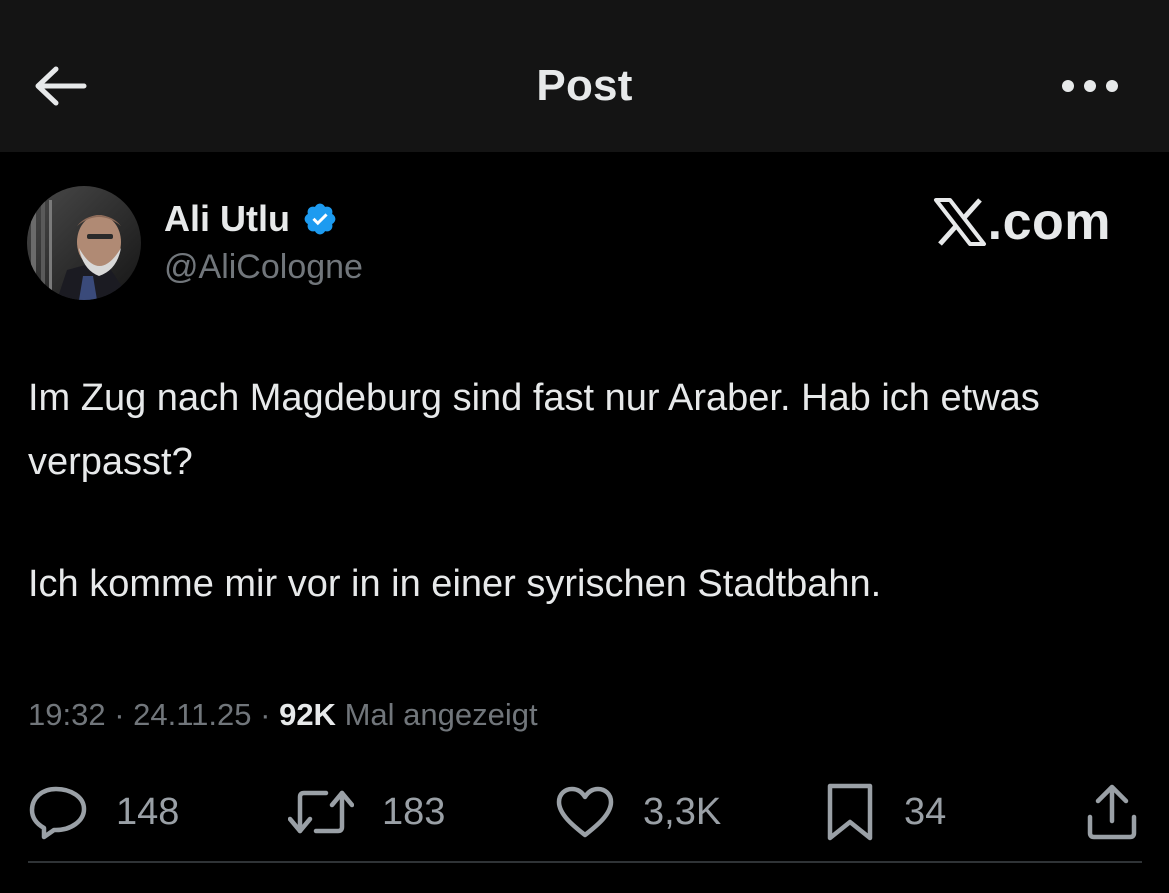 This screenshot has width=1169, height=893. Describe the element at coordinates (1049, 222) in the screenshot. I see `watermark-text: .com` at that location.